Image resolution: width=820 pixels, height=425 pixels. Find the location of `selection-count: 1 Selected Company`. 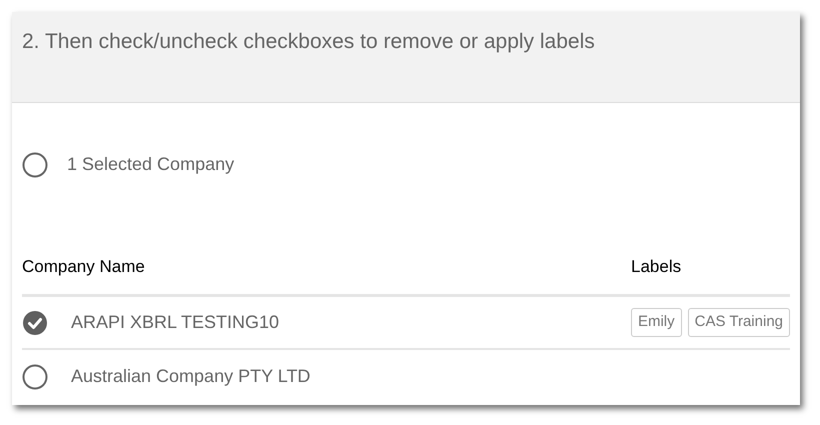

selection-count: 1 Selected Company is located at coordinates (150, 164).